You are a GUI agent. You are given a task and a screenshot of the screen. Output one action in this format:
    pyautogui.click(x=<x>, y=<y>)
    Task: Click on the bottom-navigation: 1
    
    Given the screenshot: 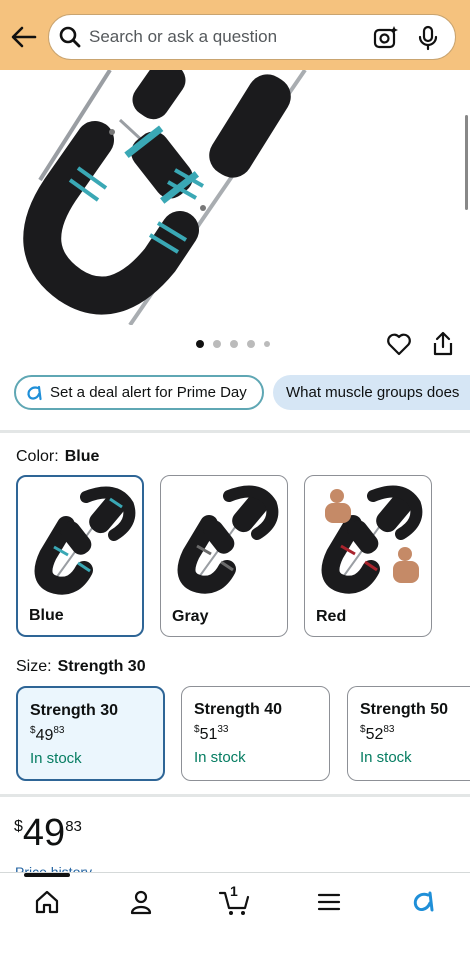 What is the action you would take?
    pyautogui.click(x=235, y=916)
    